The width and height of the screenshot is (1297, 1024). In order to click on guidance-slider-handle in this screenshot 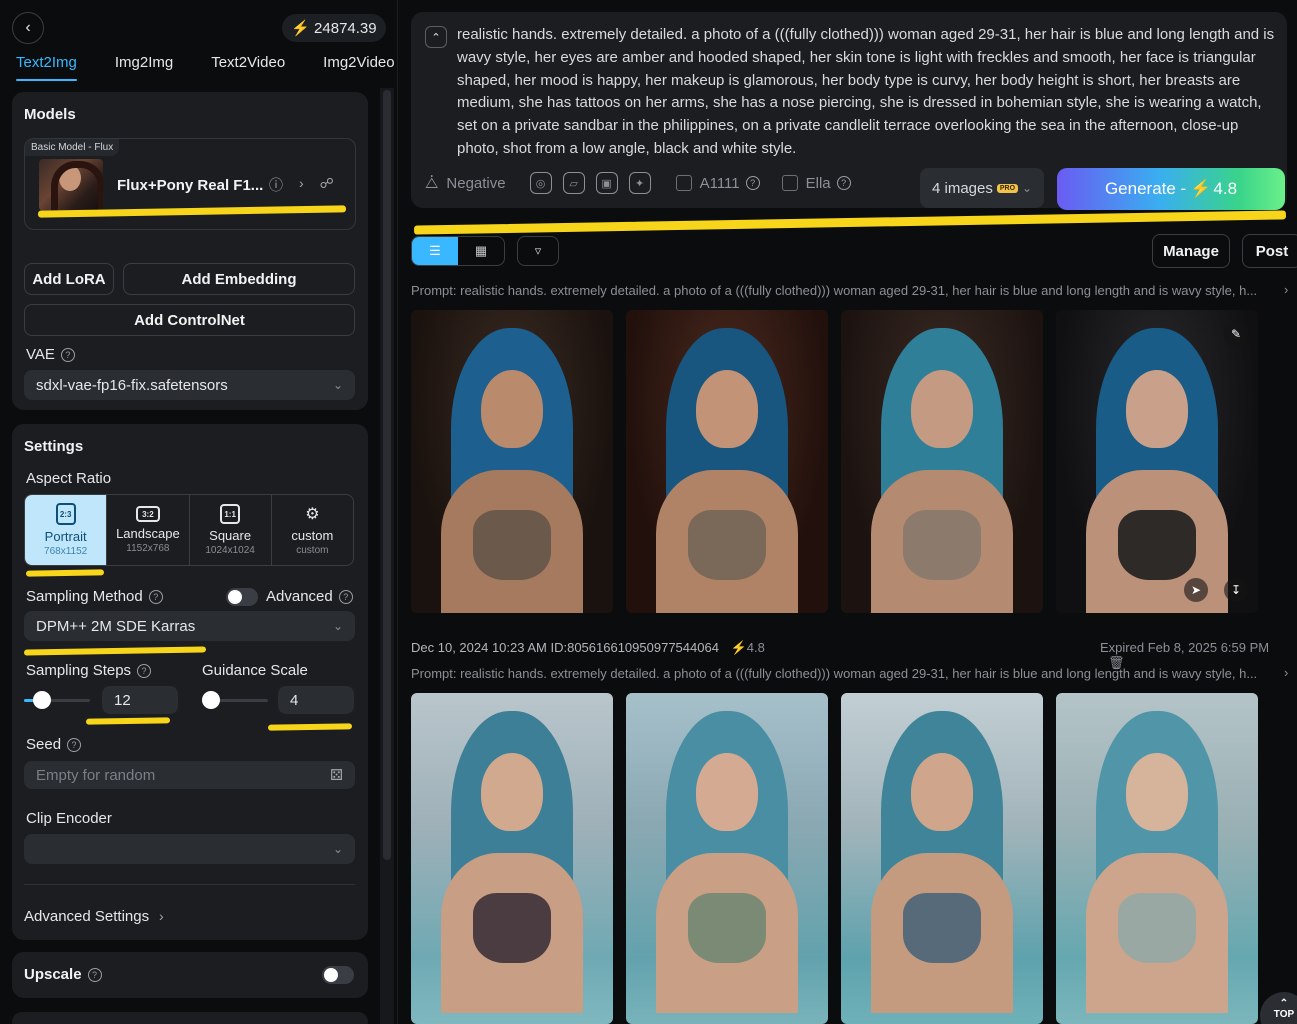, I will do `click(211, 700)`.